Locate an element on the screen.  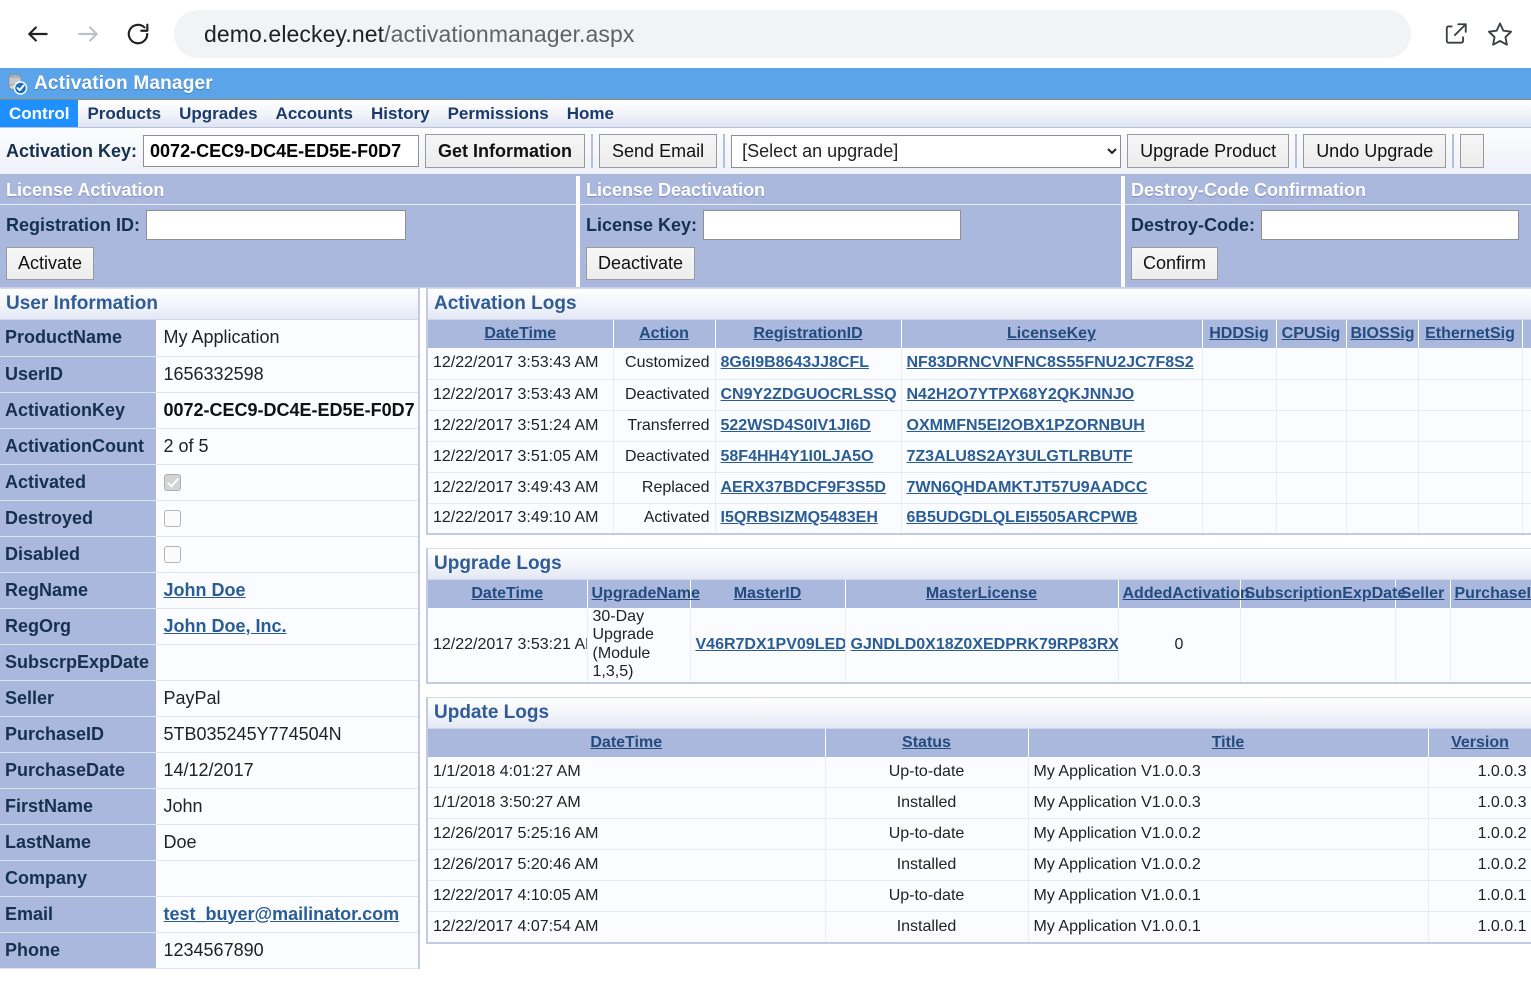
upgrade-logs-col-header: DateTime is located at coordinates (507, 594).